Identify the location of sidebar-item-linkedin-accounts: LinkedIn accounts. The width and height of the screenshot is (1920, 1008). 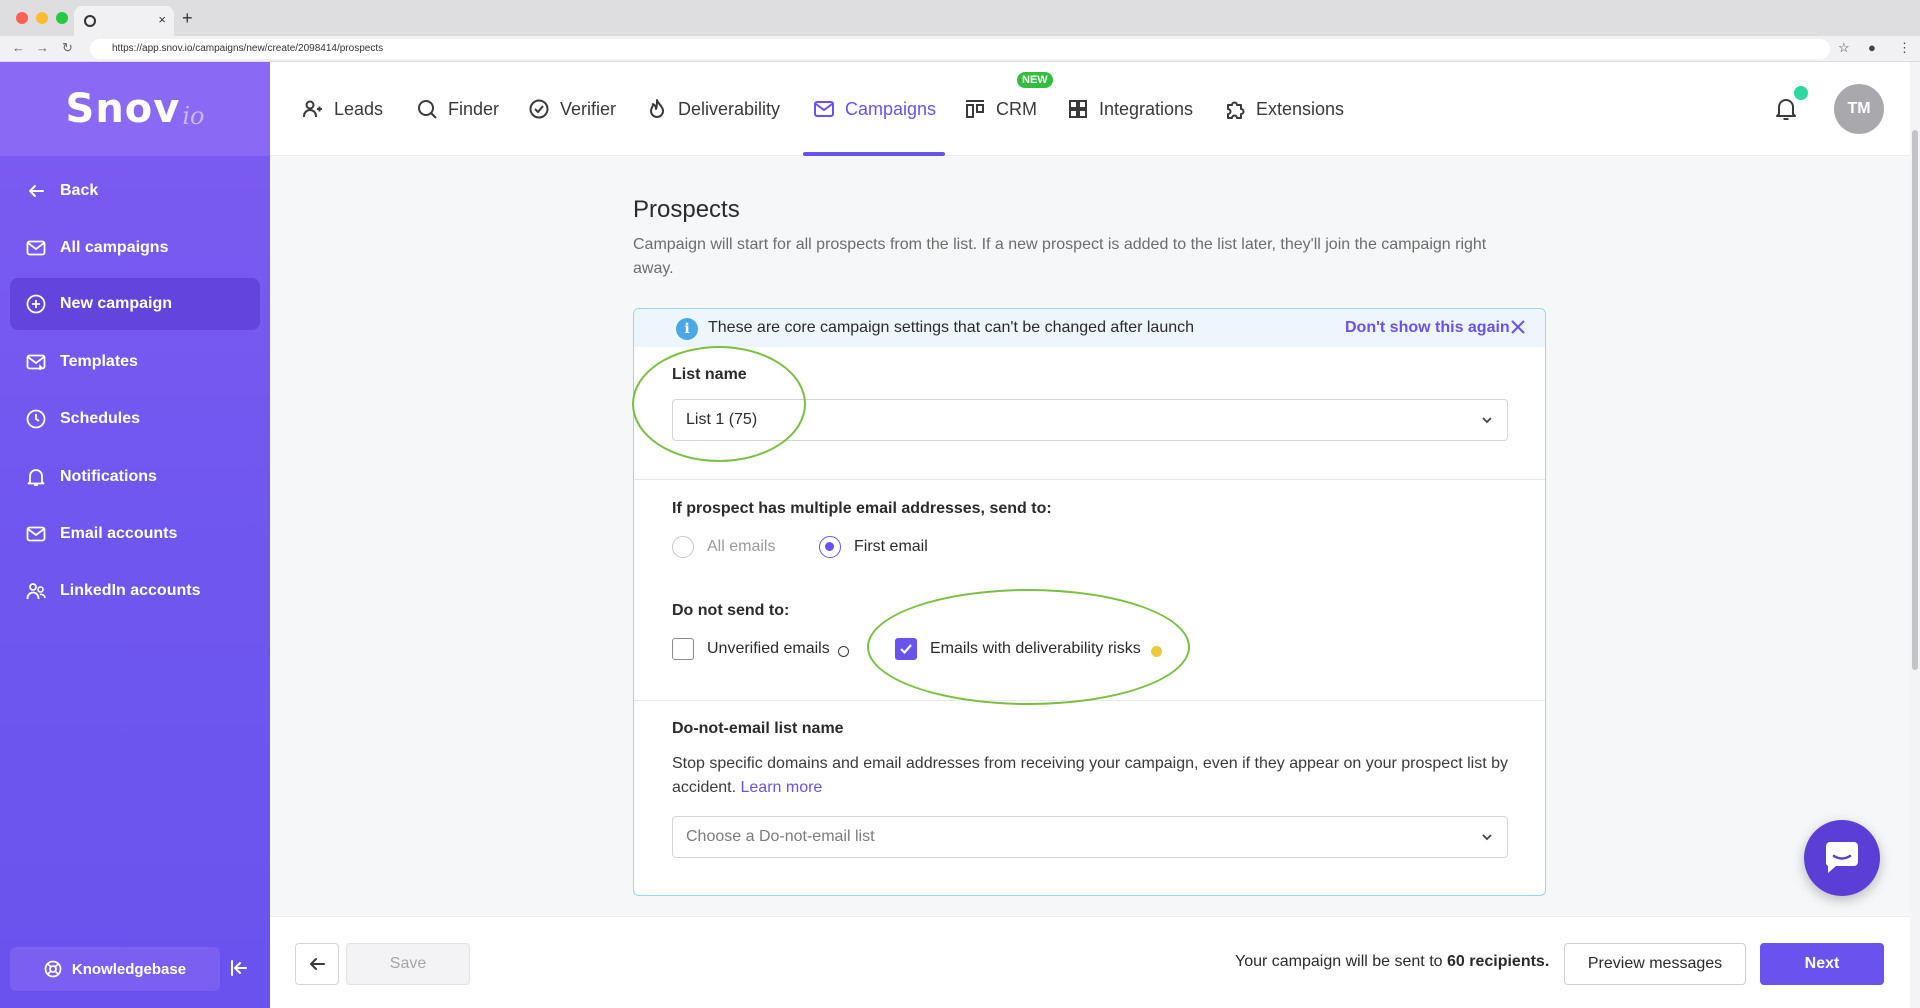
(135, 591).